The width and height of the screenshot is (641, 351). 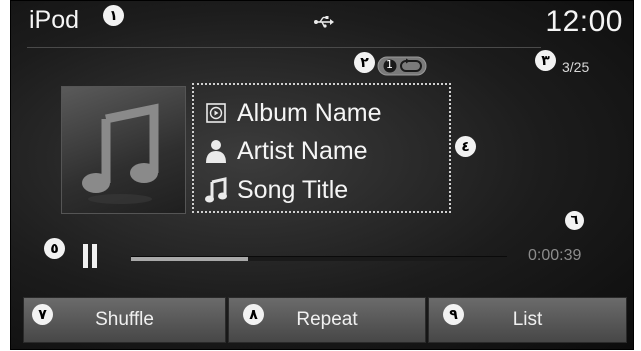 I want to click on callout-2: ٢, so click(x=364, y=62).